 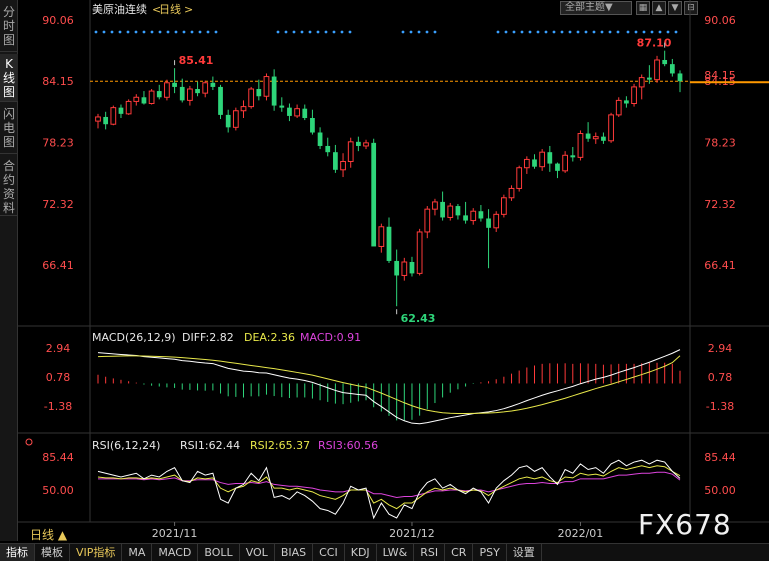 What do you see at coordinates (430, 552) in the screenshot?
I see `tab-rsi: RSI` at bounding box center [430, 552].